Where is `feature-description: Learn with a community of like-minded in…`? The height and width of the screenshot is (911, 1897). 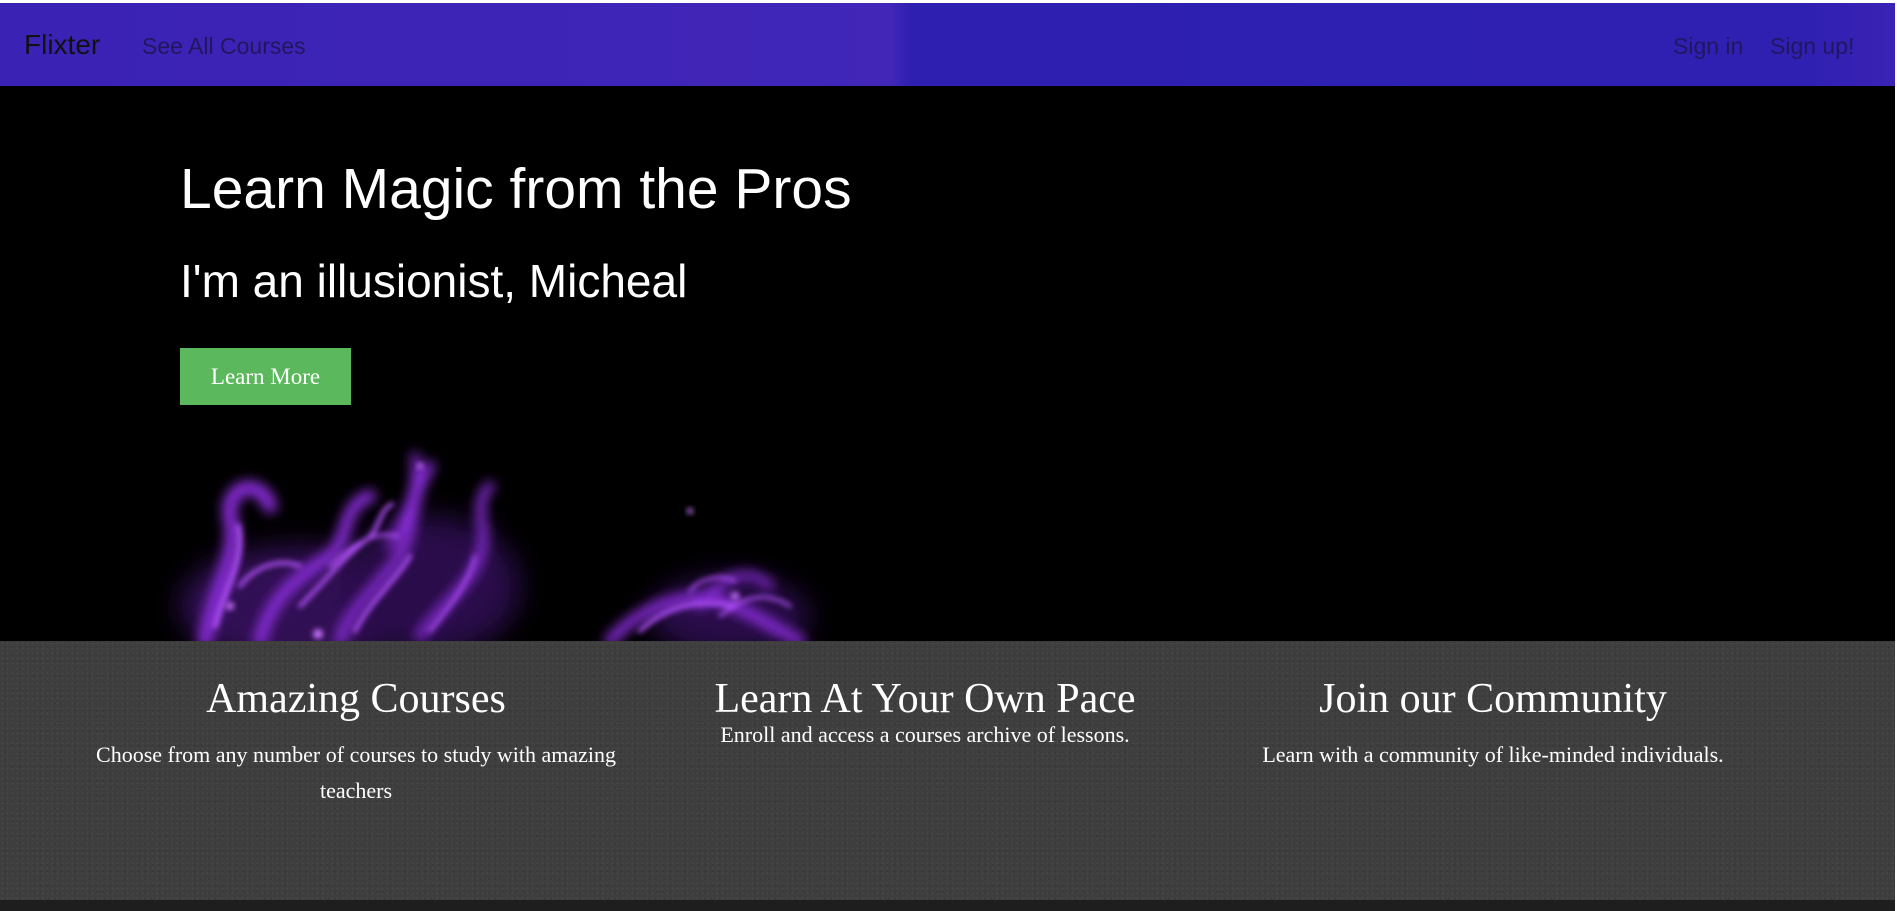
feature-description: Learn with a community of like-minded in… is located at coordinates (1493, 754).